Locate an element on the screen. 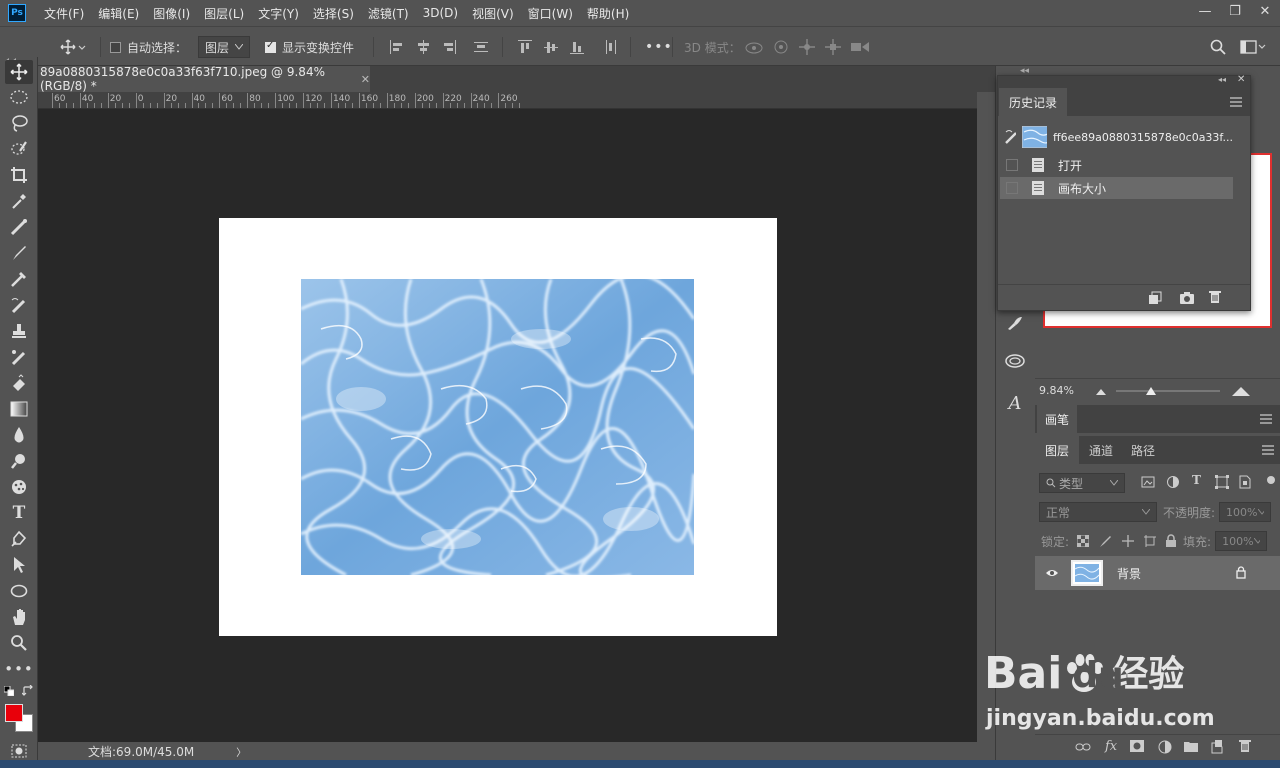 This screenshot has width=1280, height=768. 3d-orbit-icon is located at coordinates (754, 47).